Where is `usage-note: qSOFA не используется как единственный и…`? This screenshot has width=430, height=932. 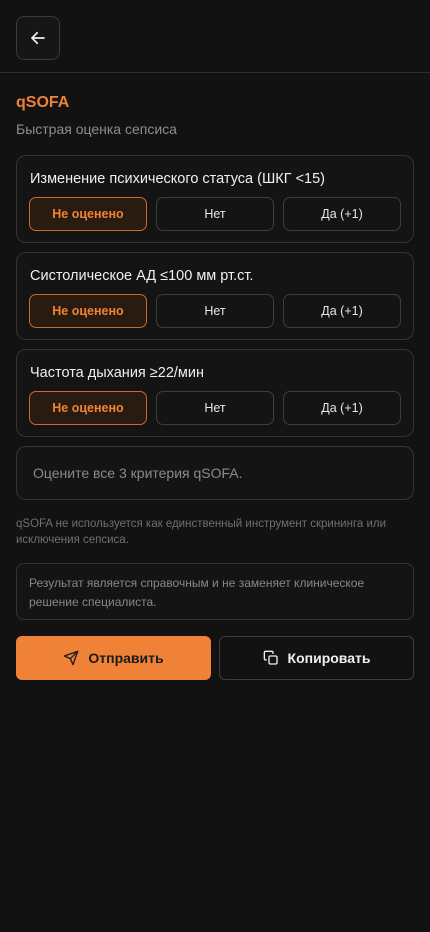 usage-note: qSOFA не используется как единственный и… is located at coordinates (201, 532).